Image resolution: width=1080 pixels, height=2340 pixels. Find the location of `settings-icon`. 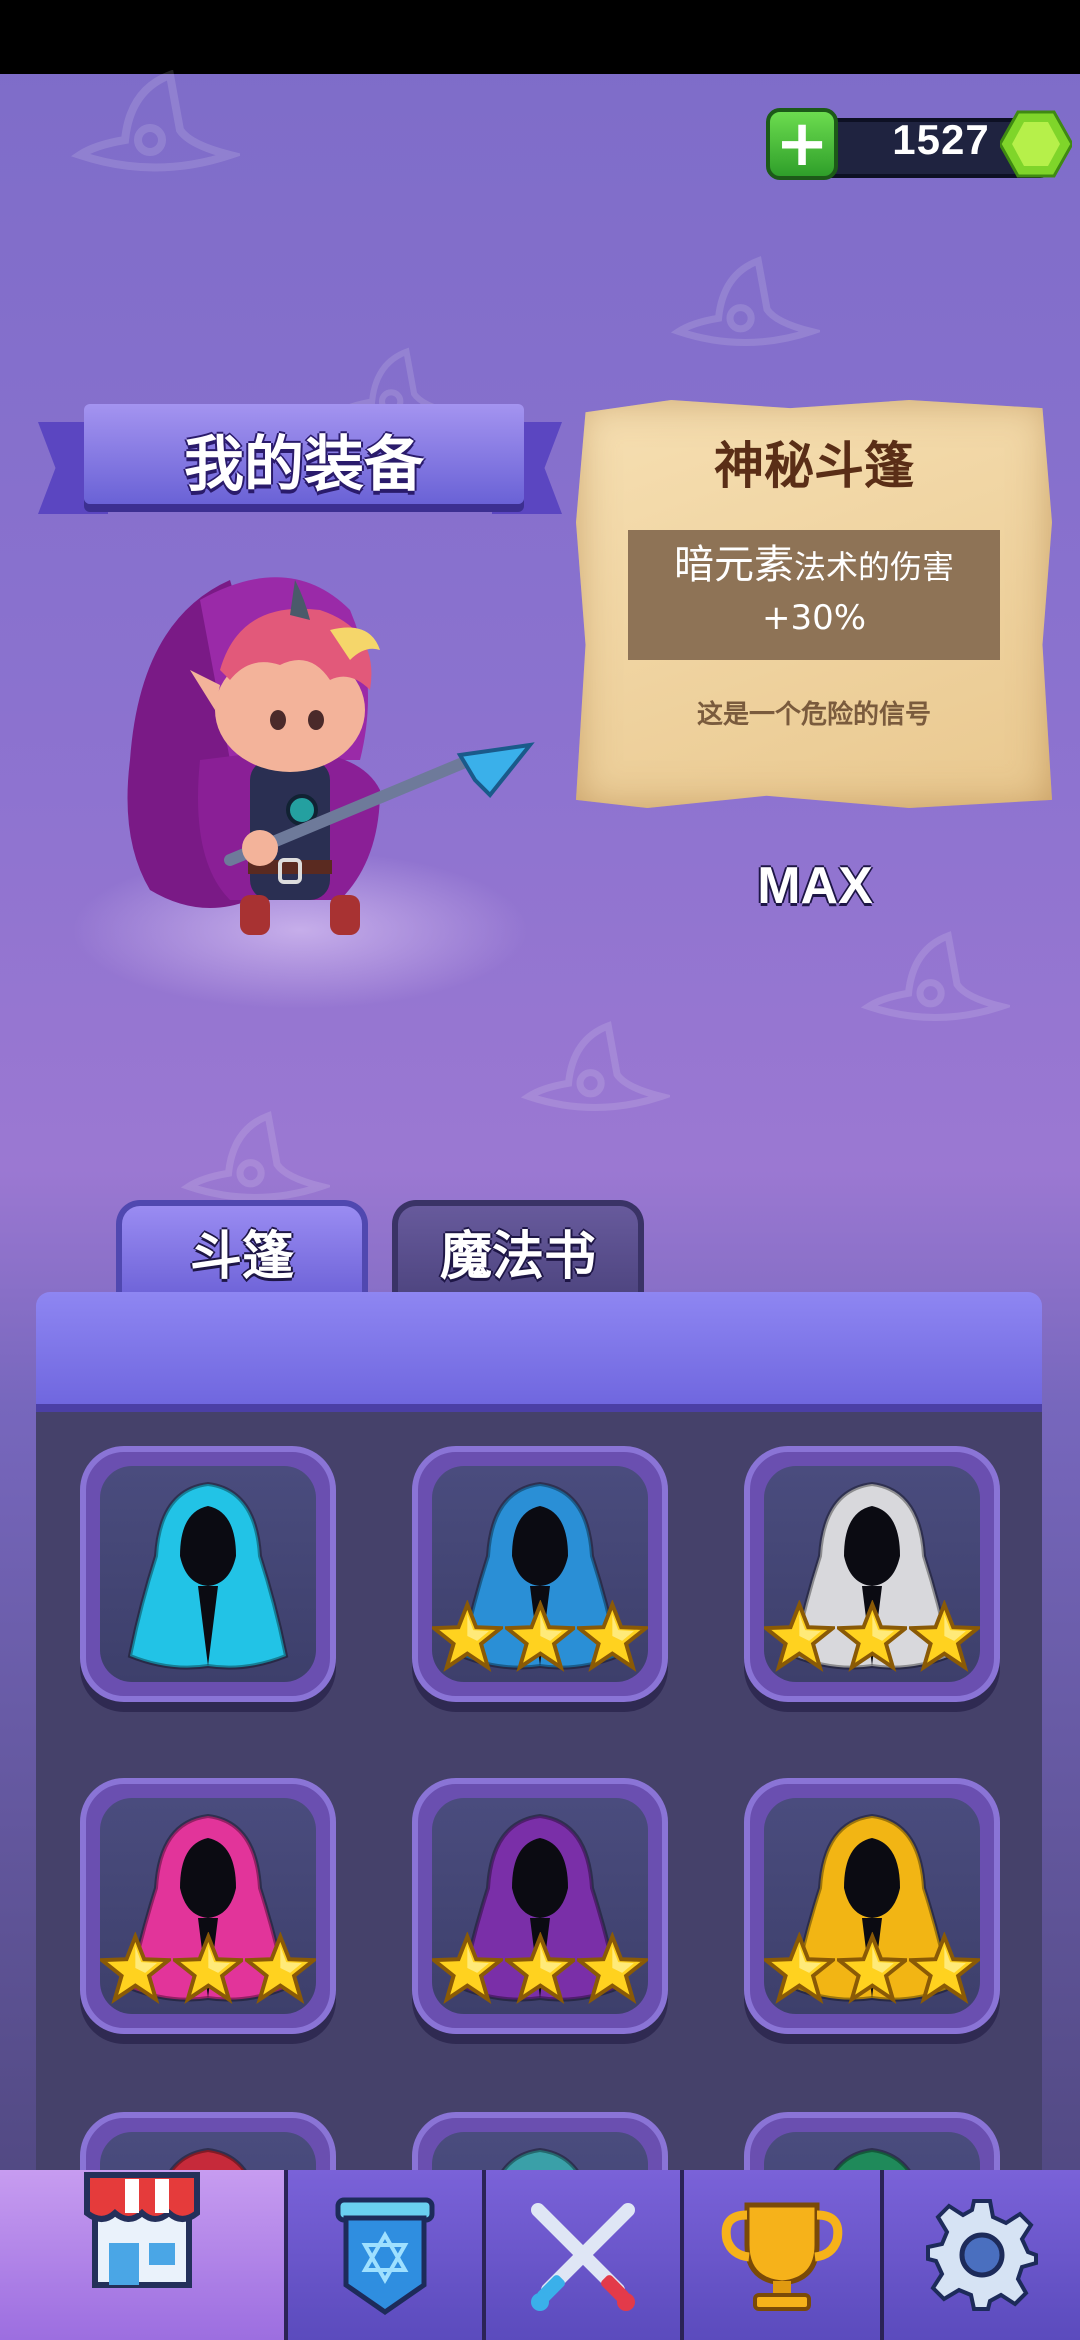

settings-icon is located at coordinates (982, 2255).